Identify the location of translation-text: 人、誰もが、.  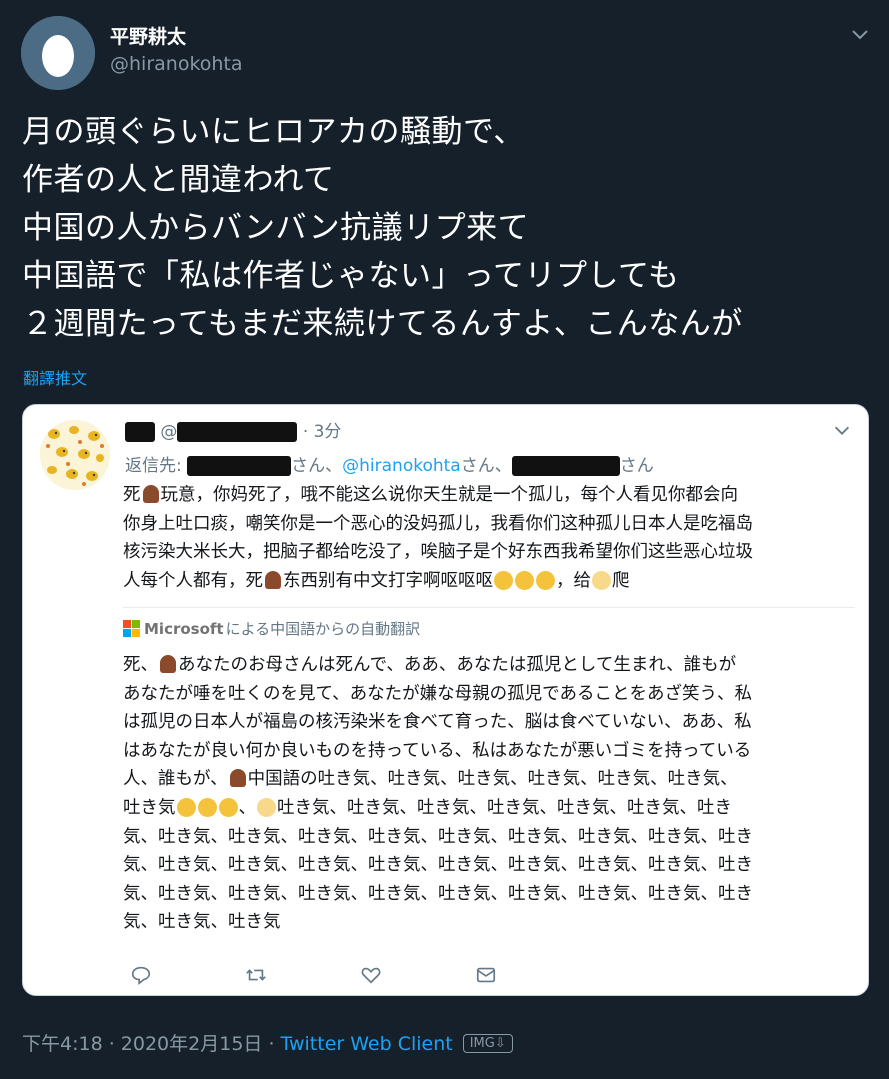
(175, 779).